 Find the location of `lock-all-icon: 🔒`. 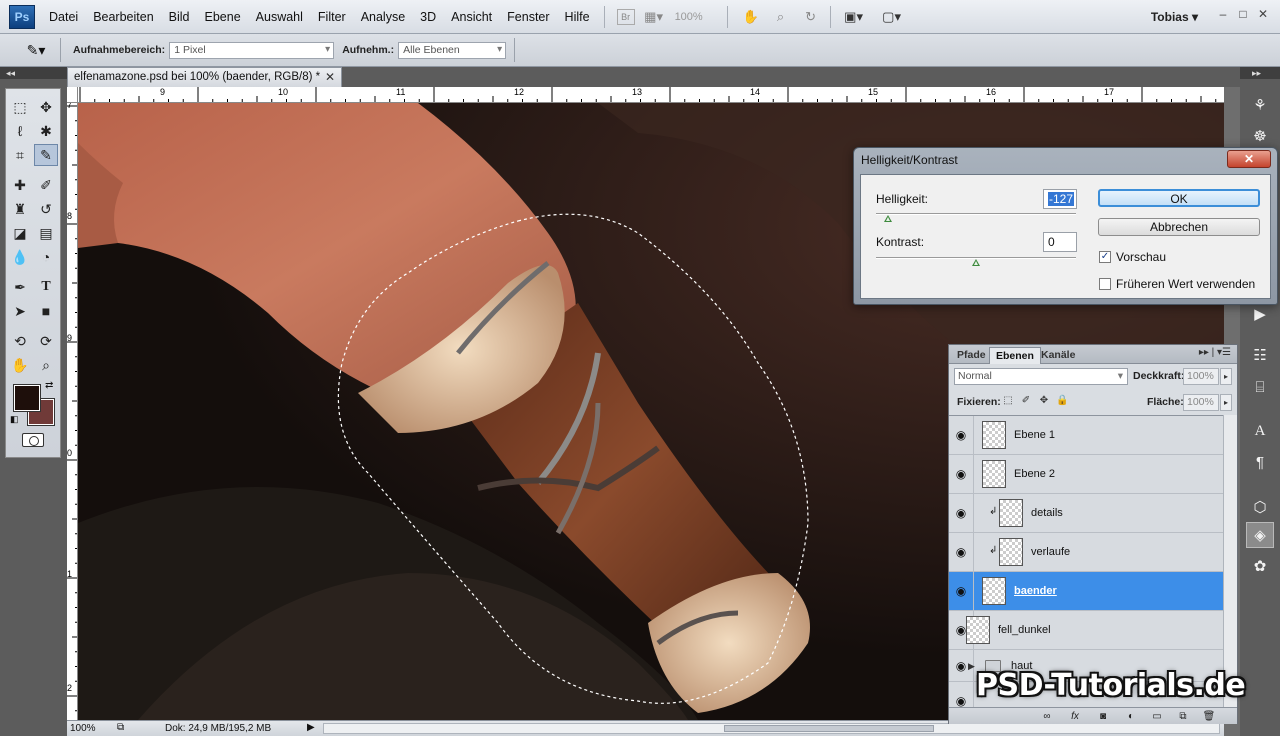

lock-all-icon: 🔒 is located at coordinates (1062, 401).